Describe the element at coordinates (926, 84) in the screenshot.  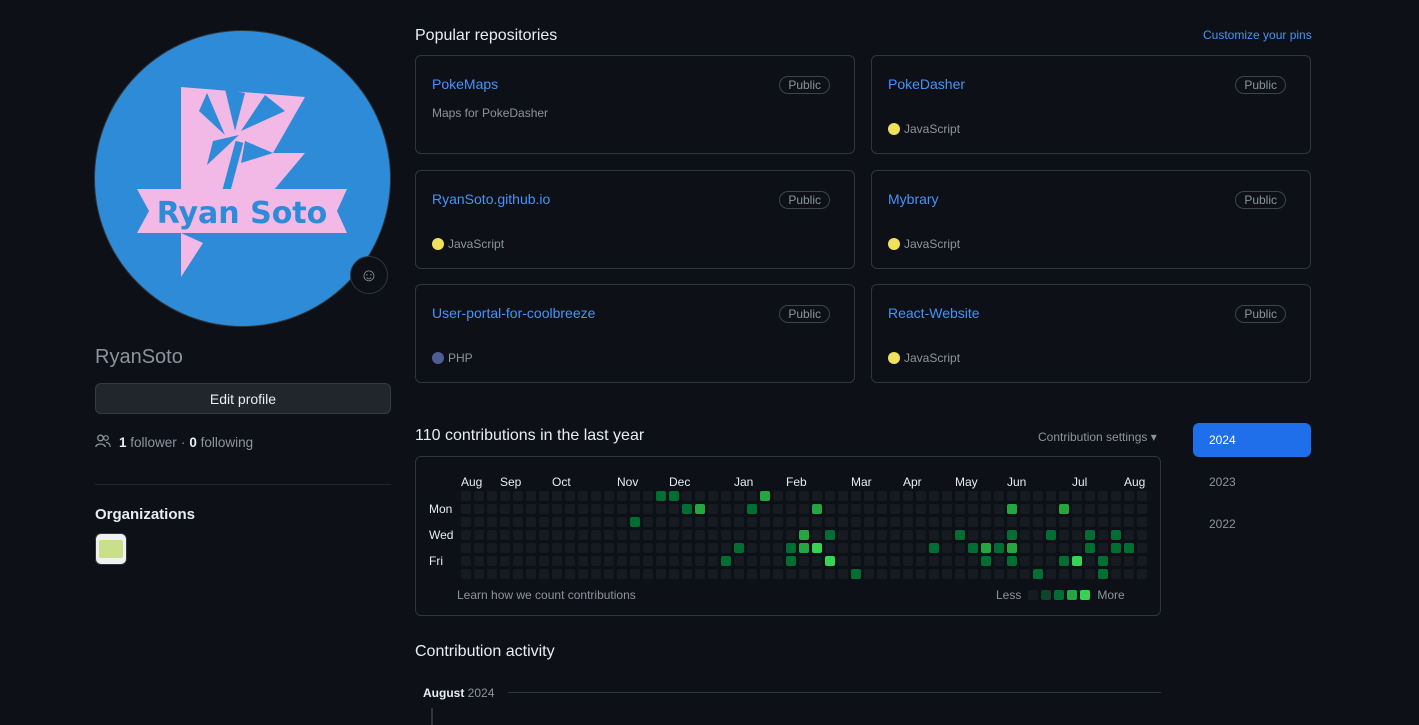
I see `repo-name-link: PokeDasher` at that location.